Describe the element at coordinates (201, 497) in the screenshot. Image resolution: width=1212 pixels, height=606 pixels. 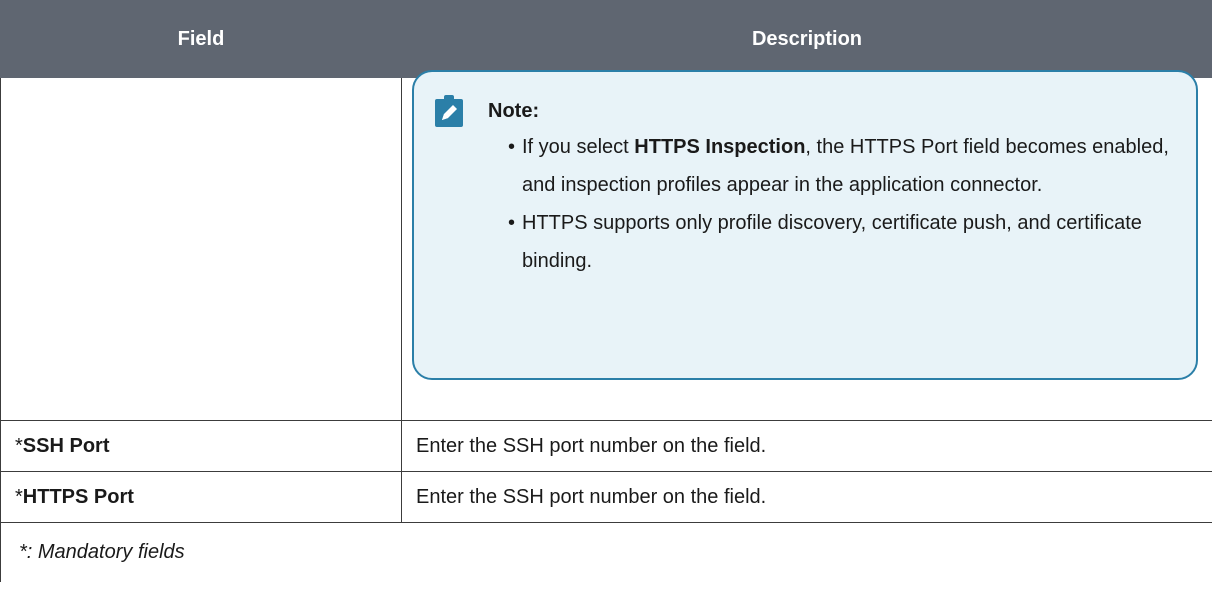
I see `field-cell: *HTTPS Port` at that location.